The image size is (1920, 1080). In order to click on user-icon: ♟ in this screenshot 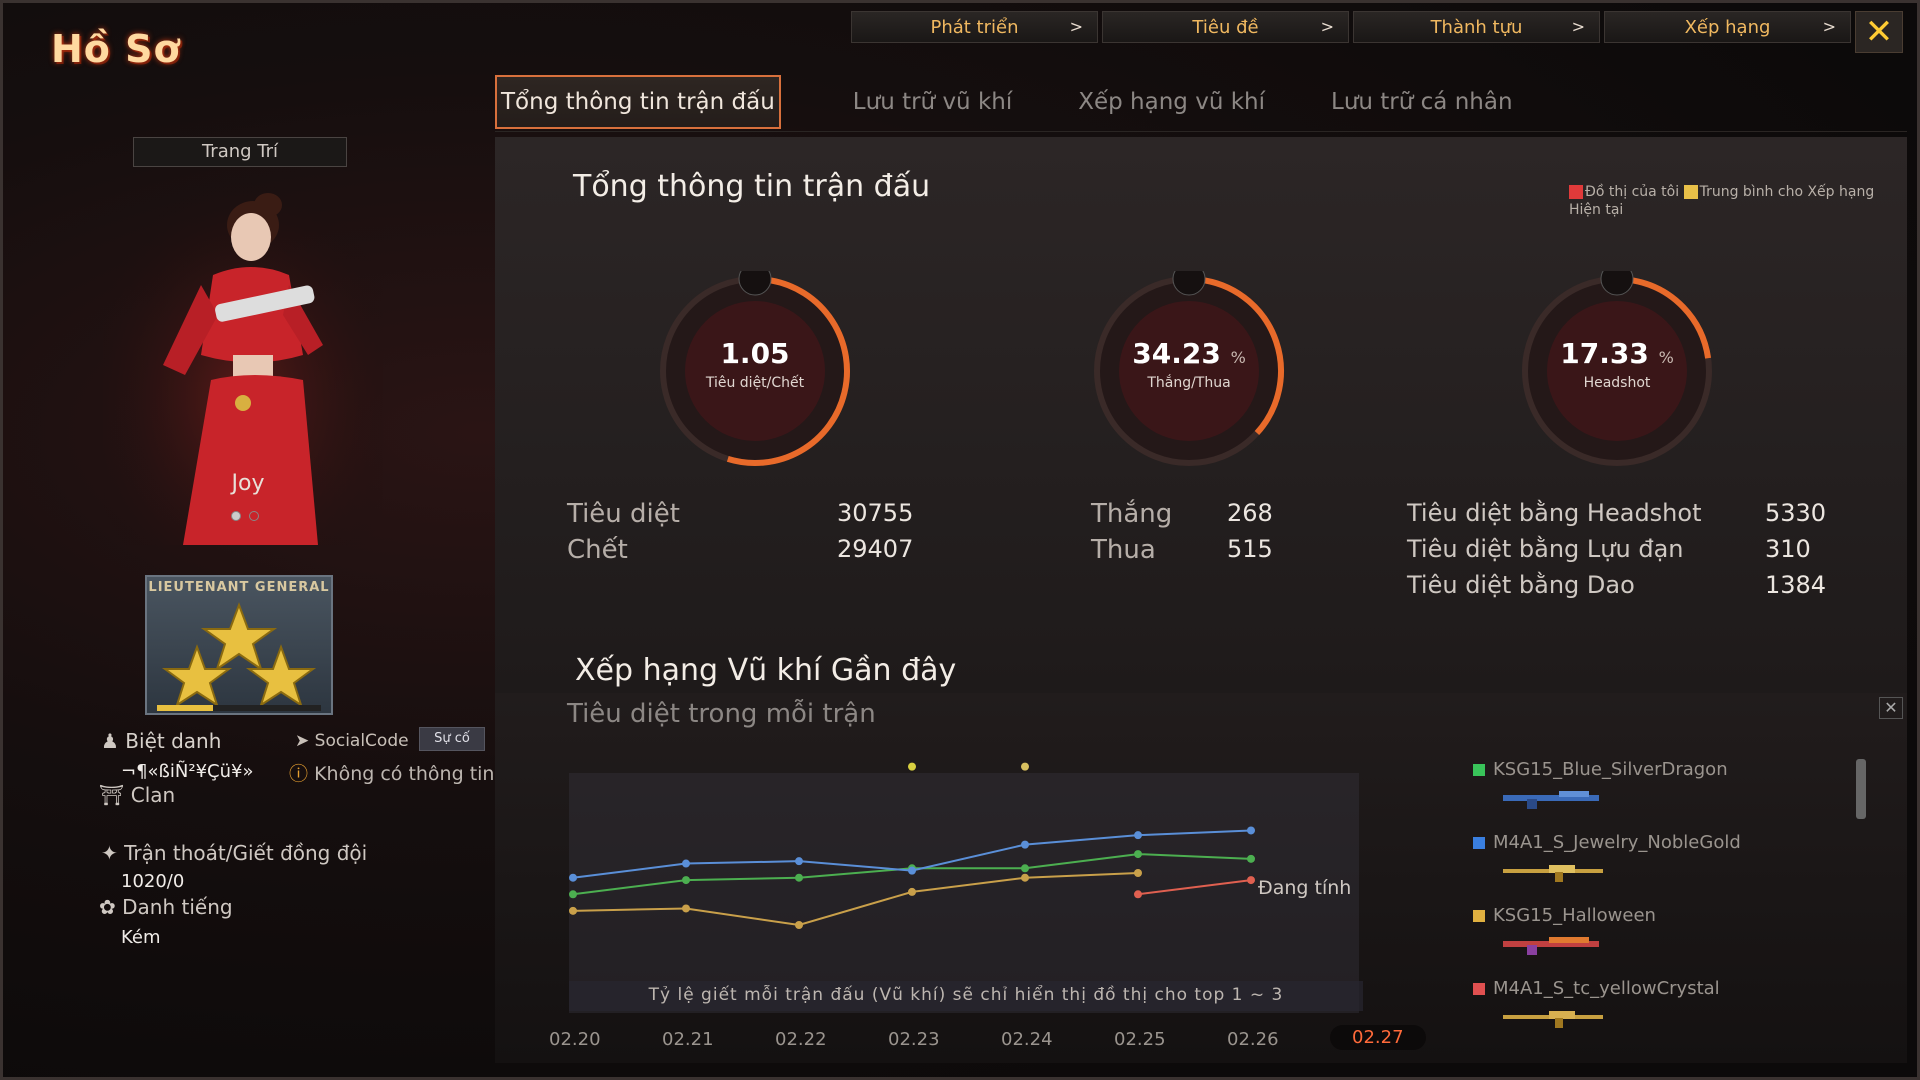, I will do `click(110, 741)`.